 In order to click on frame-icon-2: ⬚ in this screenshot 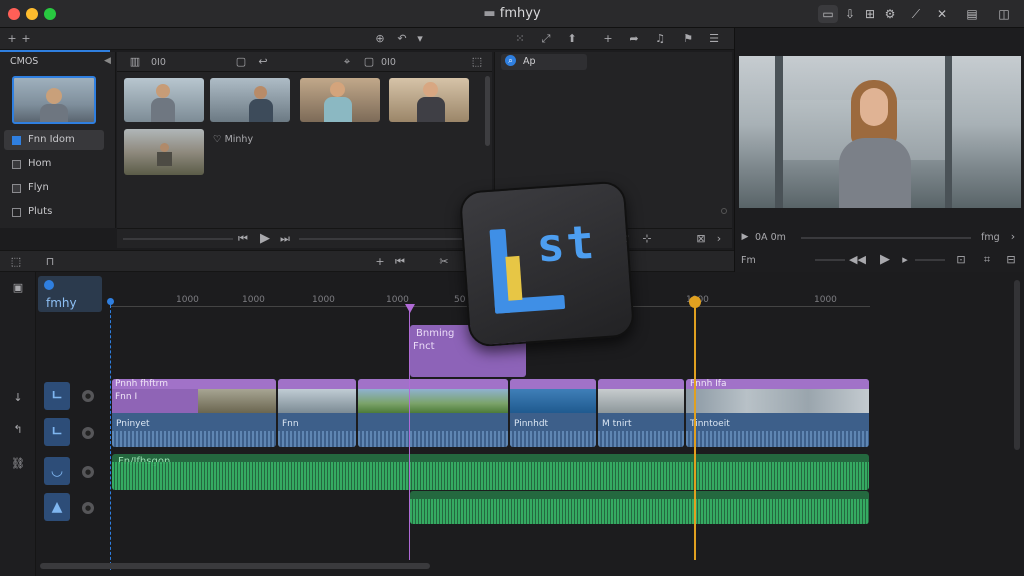, I will do `click(477, 62)`.